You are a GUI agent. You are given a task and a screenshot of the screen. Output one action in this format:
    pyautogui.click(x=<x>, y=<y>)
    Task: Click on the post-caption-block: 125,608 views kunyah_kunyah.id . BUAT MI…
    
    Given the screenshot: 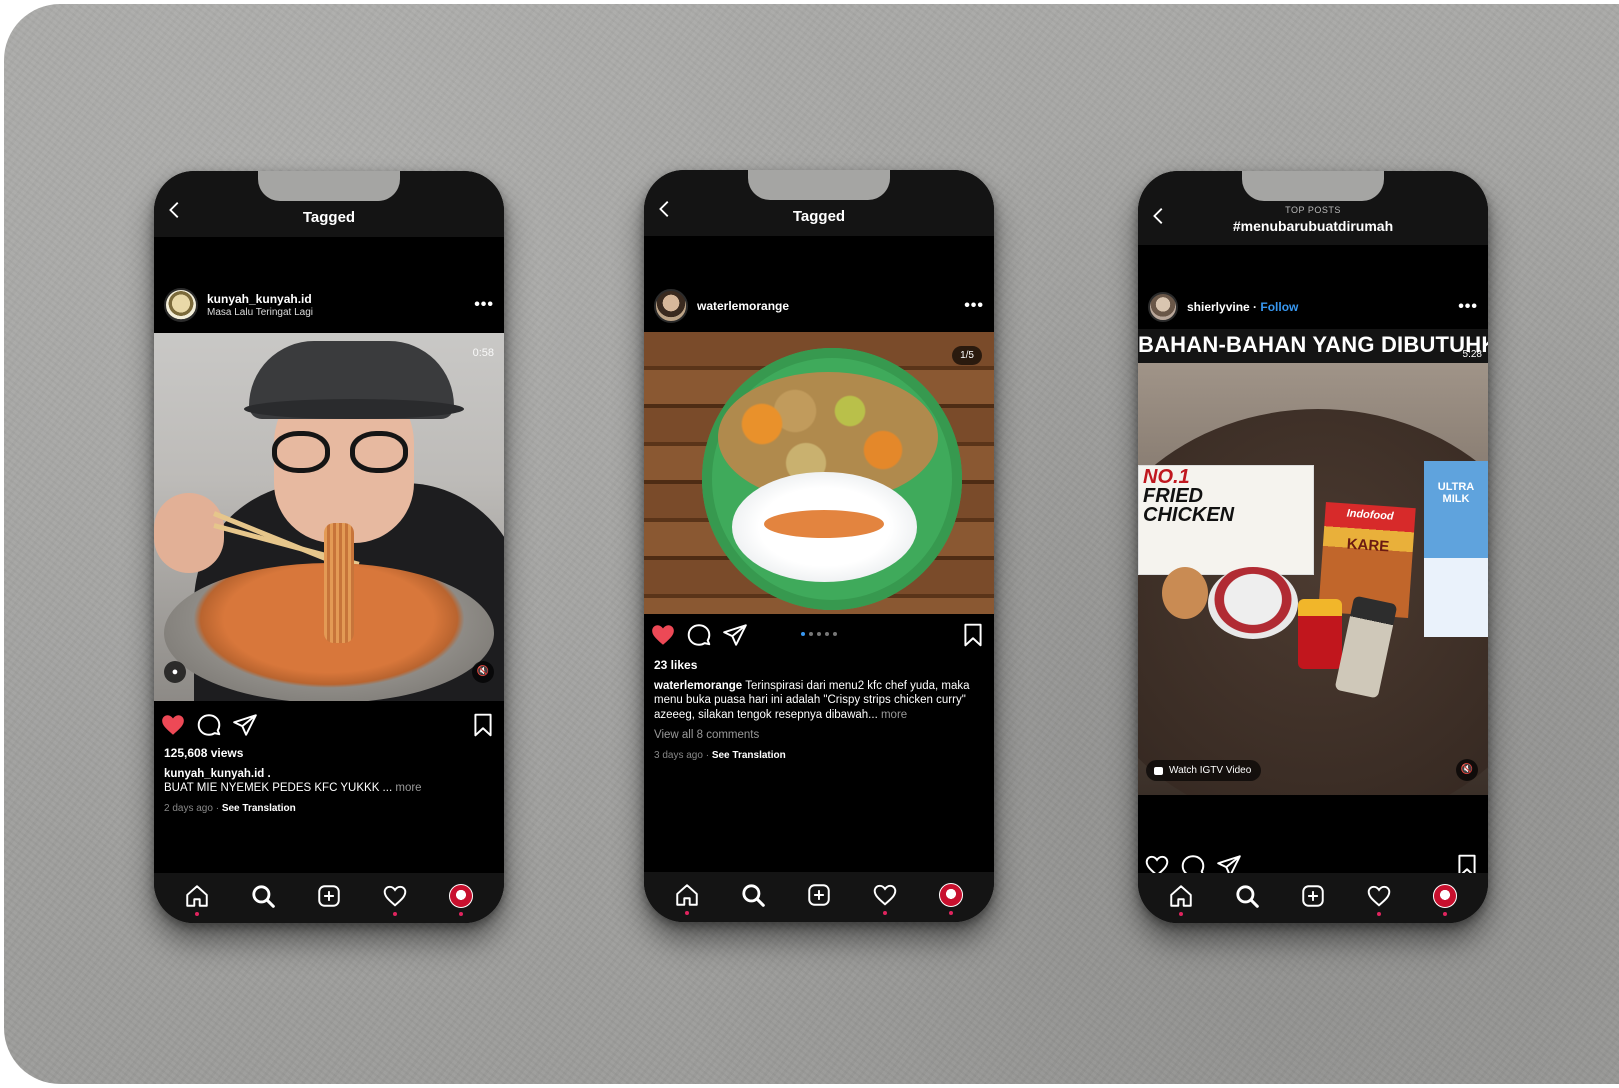 What is the action you would take?
    pyautogui.click(x=329, y=781)
    